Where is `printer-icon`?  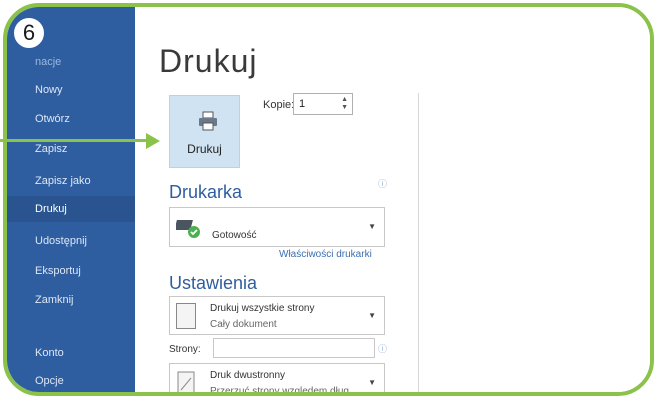 printer-icon is located at coordinates (208, 121).